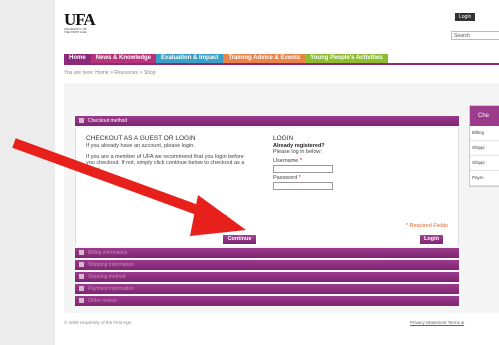 Image resolution: width=499 pixels, height=345 pixels. What do you see at coordinates (218, 215) in the screenshot?
I see `arrow-head` at bounding box center [218, 215].